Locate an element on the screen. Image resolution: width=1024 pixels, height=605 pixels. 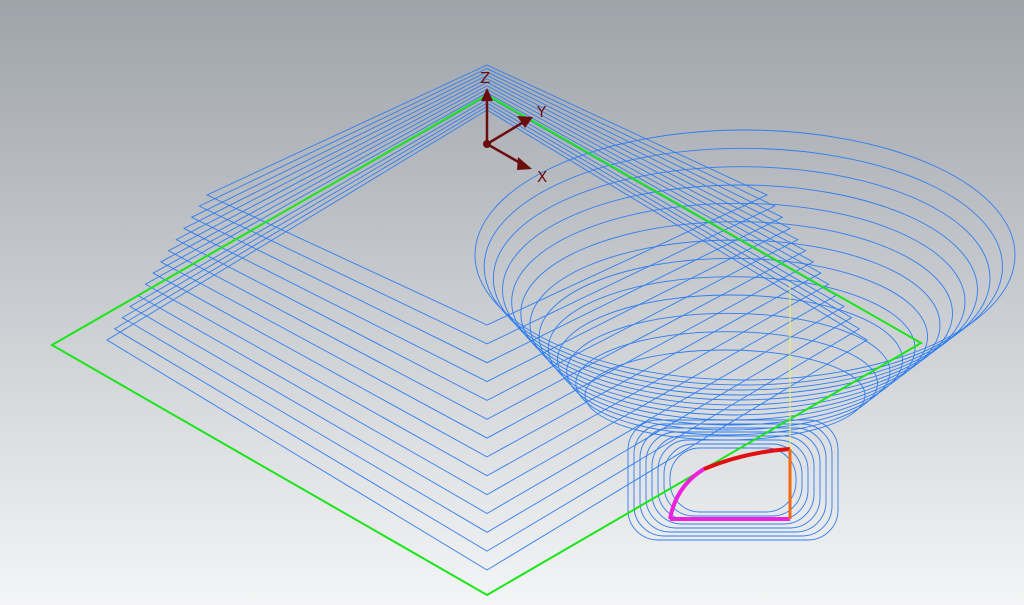
z-axis-label: Z is located at coordinates (485, 78).